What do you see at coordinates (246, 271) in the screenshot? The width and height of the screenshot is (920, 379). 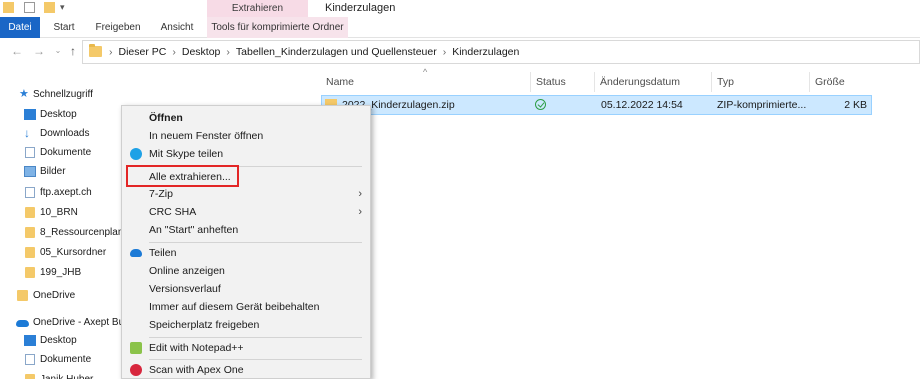 I see `menu-item-online-anzeigen: Online anzeigen` at bounding box center [246, 271].